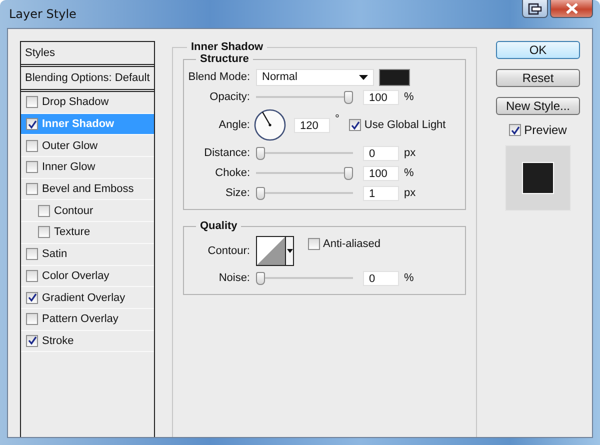 Image resolution: width=600 pixels, height=445 pixels. I want to click on style-item: Bevel and Emboss, so click(87, 189).